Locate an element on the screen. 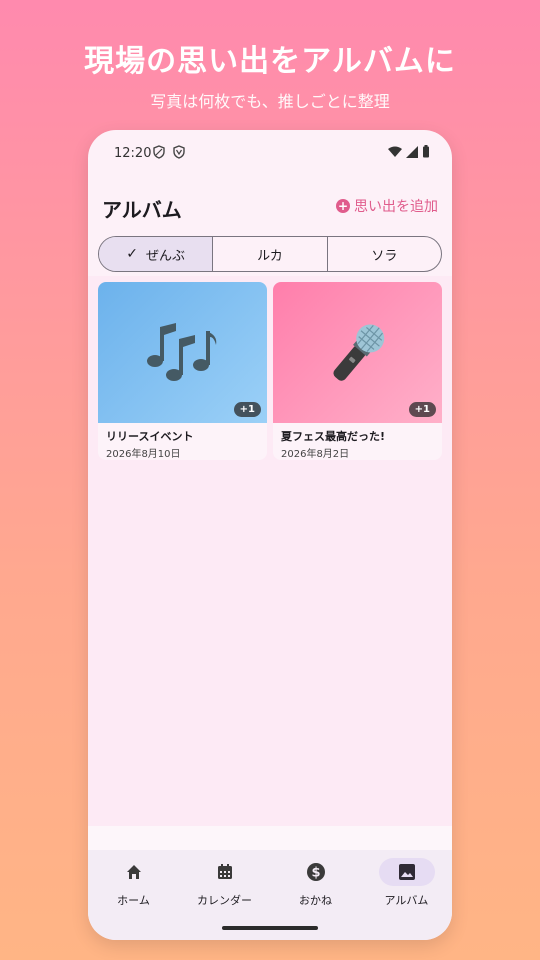 This screenshot has width=540, height=960. status-left-icons is located at coordinates (169, 152).